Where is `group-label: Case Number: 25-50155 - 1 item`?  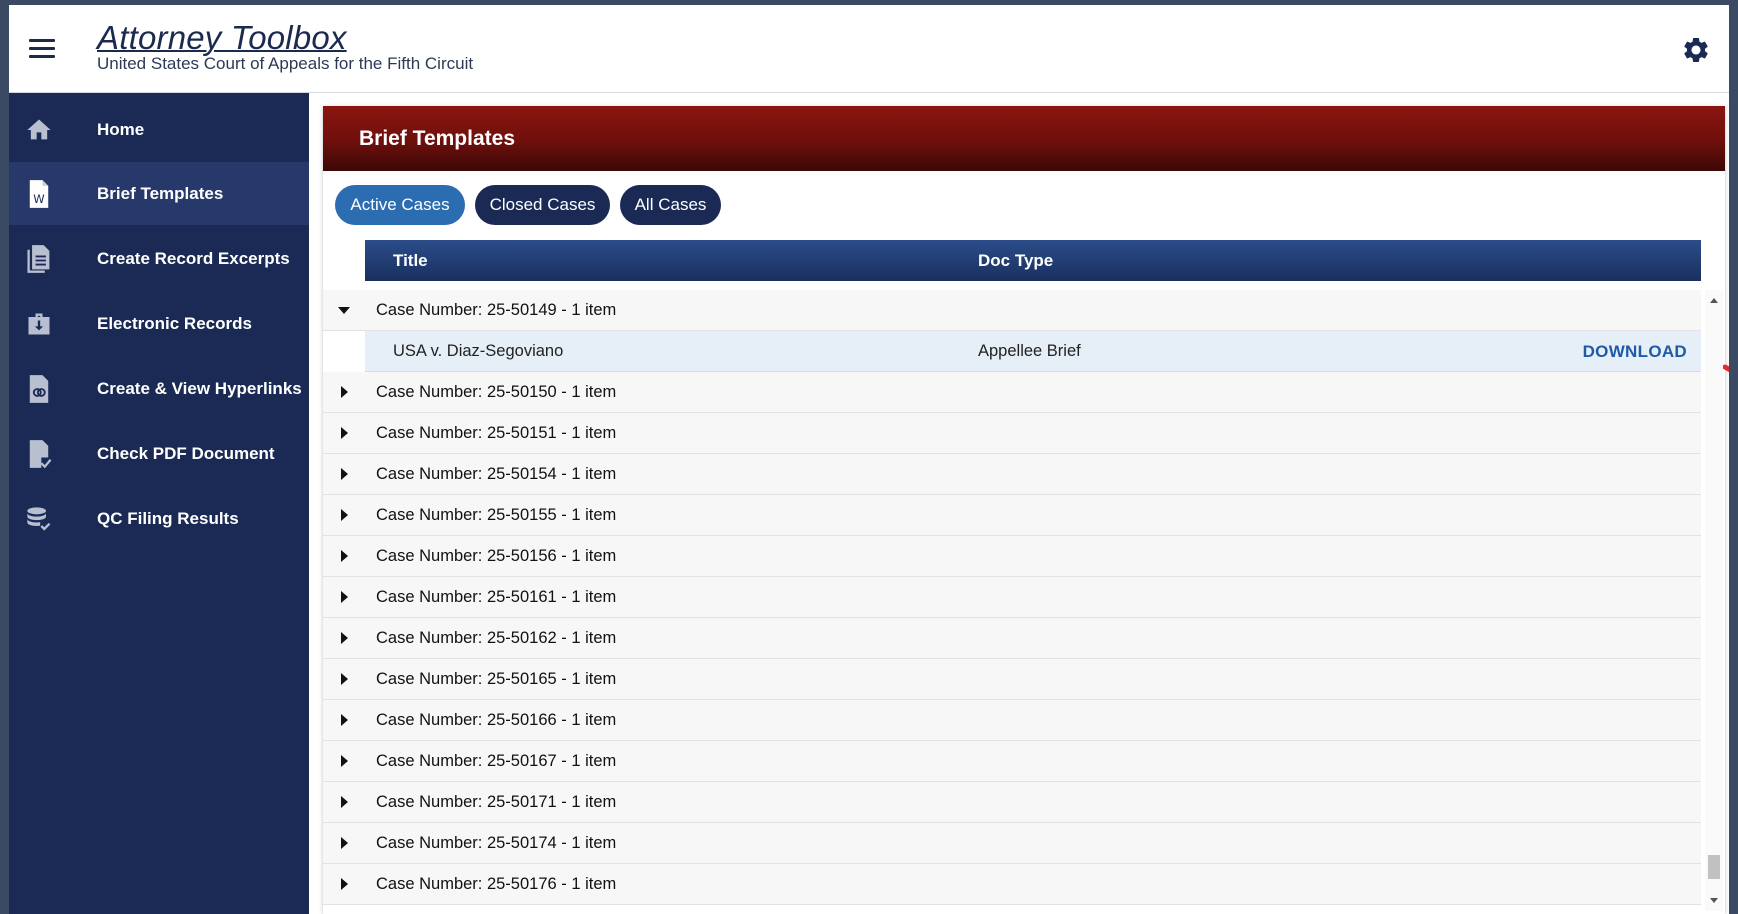 group-label: Case Number: 25-50155 - 1 item is located at coordinates (496, 515).